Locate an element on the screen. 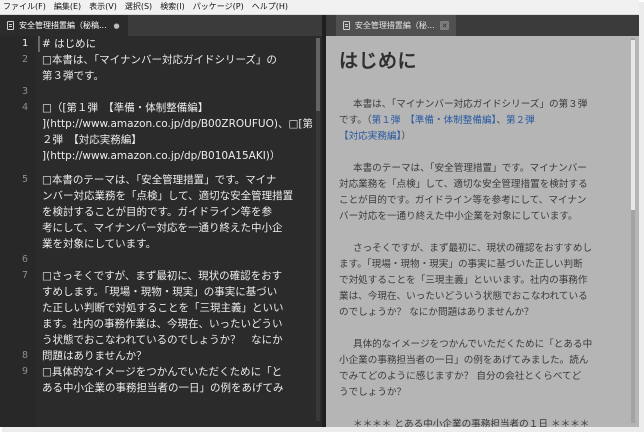 Image resolution: width=644 pixels, height=432 pixels. preview-link-vol2-title: 【対応実務編】 is located at coordinates (370, 136).